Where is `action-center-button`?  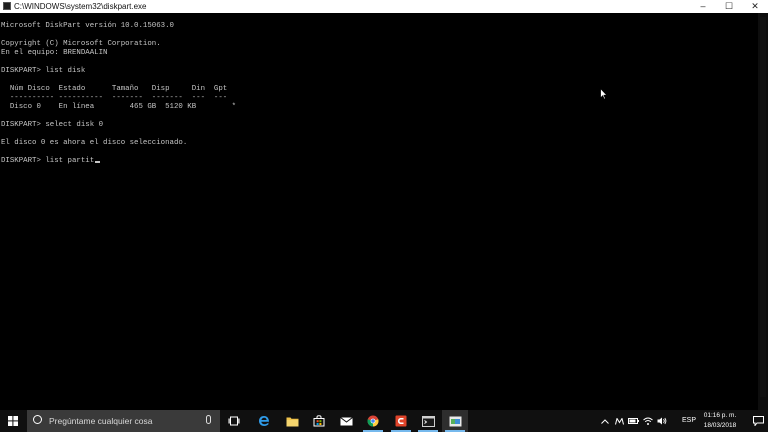
action-center-button is located at coordinates (758, 421).